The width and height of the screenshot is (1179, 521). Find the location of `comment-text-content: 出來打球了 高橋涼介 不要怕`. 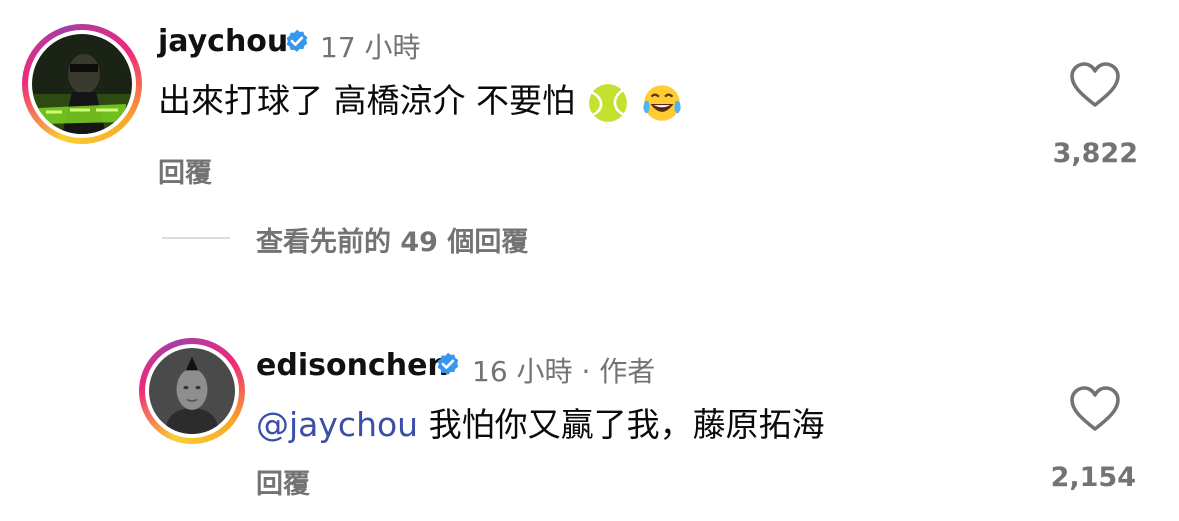

comment-text-content: 出來打球了 高橋涼介 不要怕 is located at coordinates (366, 100).